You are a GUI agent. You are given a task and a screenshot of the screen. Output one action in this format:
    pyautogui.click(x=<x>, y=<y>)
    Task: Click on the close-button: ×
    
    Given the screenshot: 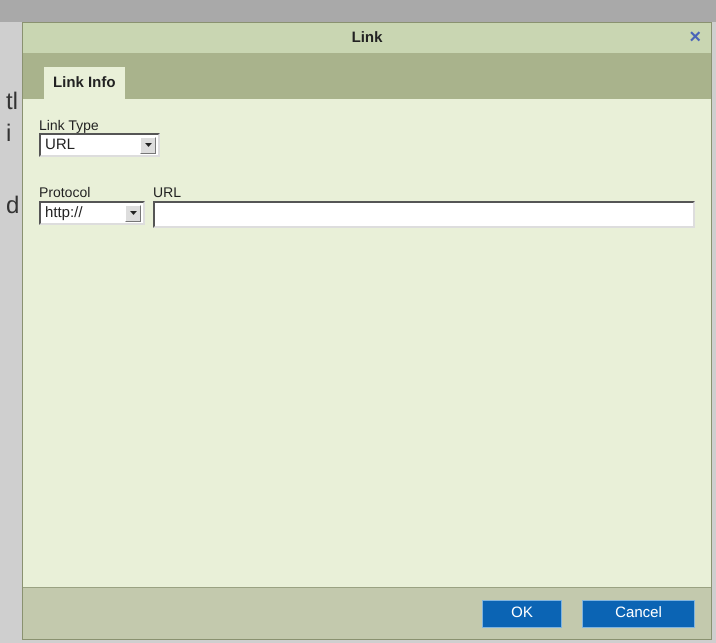 What is the action you would take?
    pyautogui.click(x=695, y=37)
    